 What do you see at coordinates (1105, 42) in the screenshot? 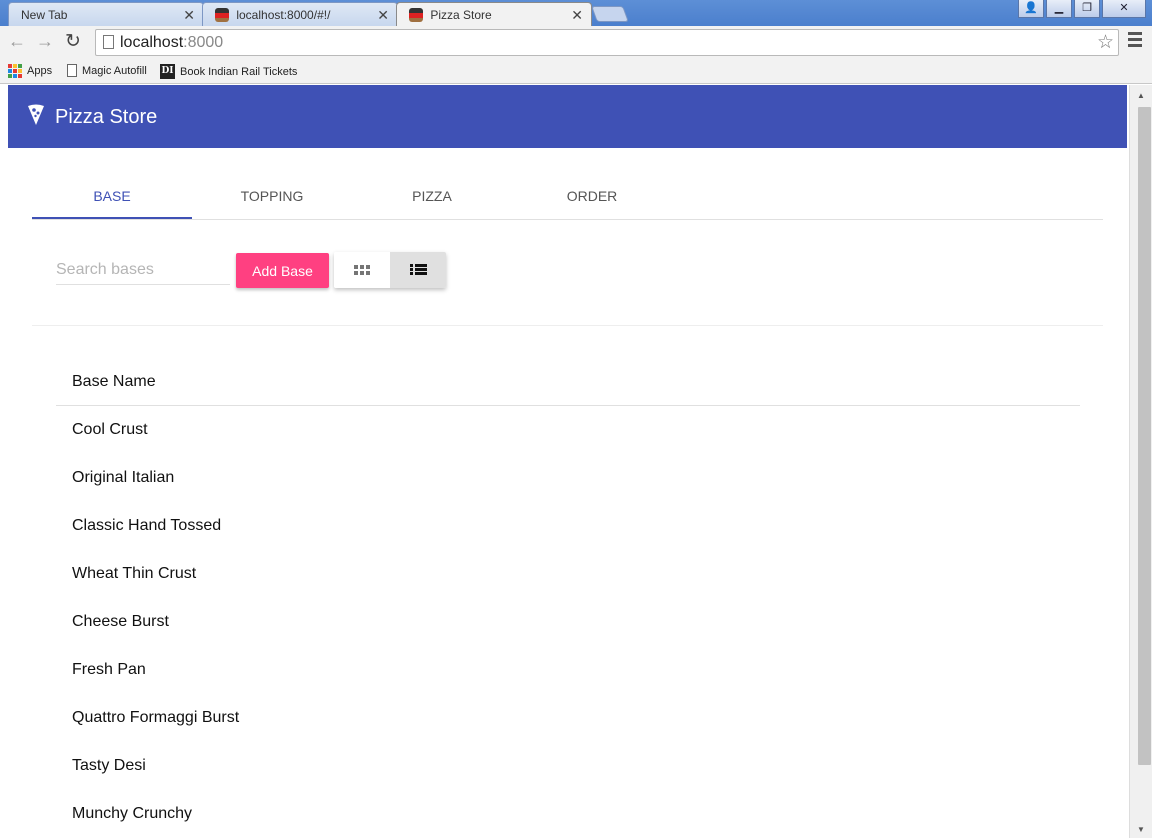
I see `bookmark-star-icon: ☆` at bounding box center [1105, 42].